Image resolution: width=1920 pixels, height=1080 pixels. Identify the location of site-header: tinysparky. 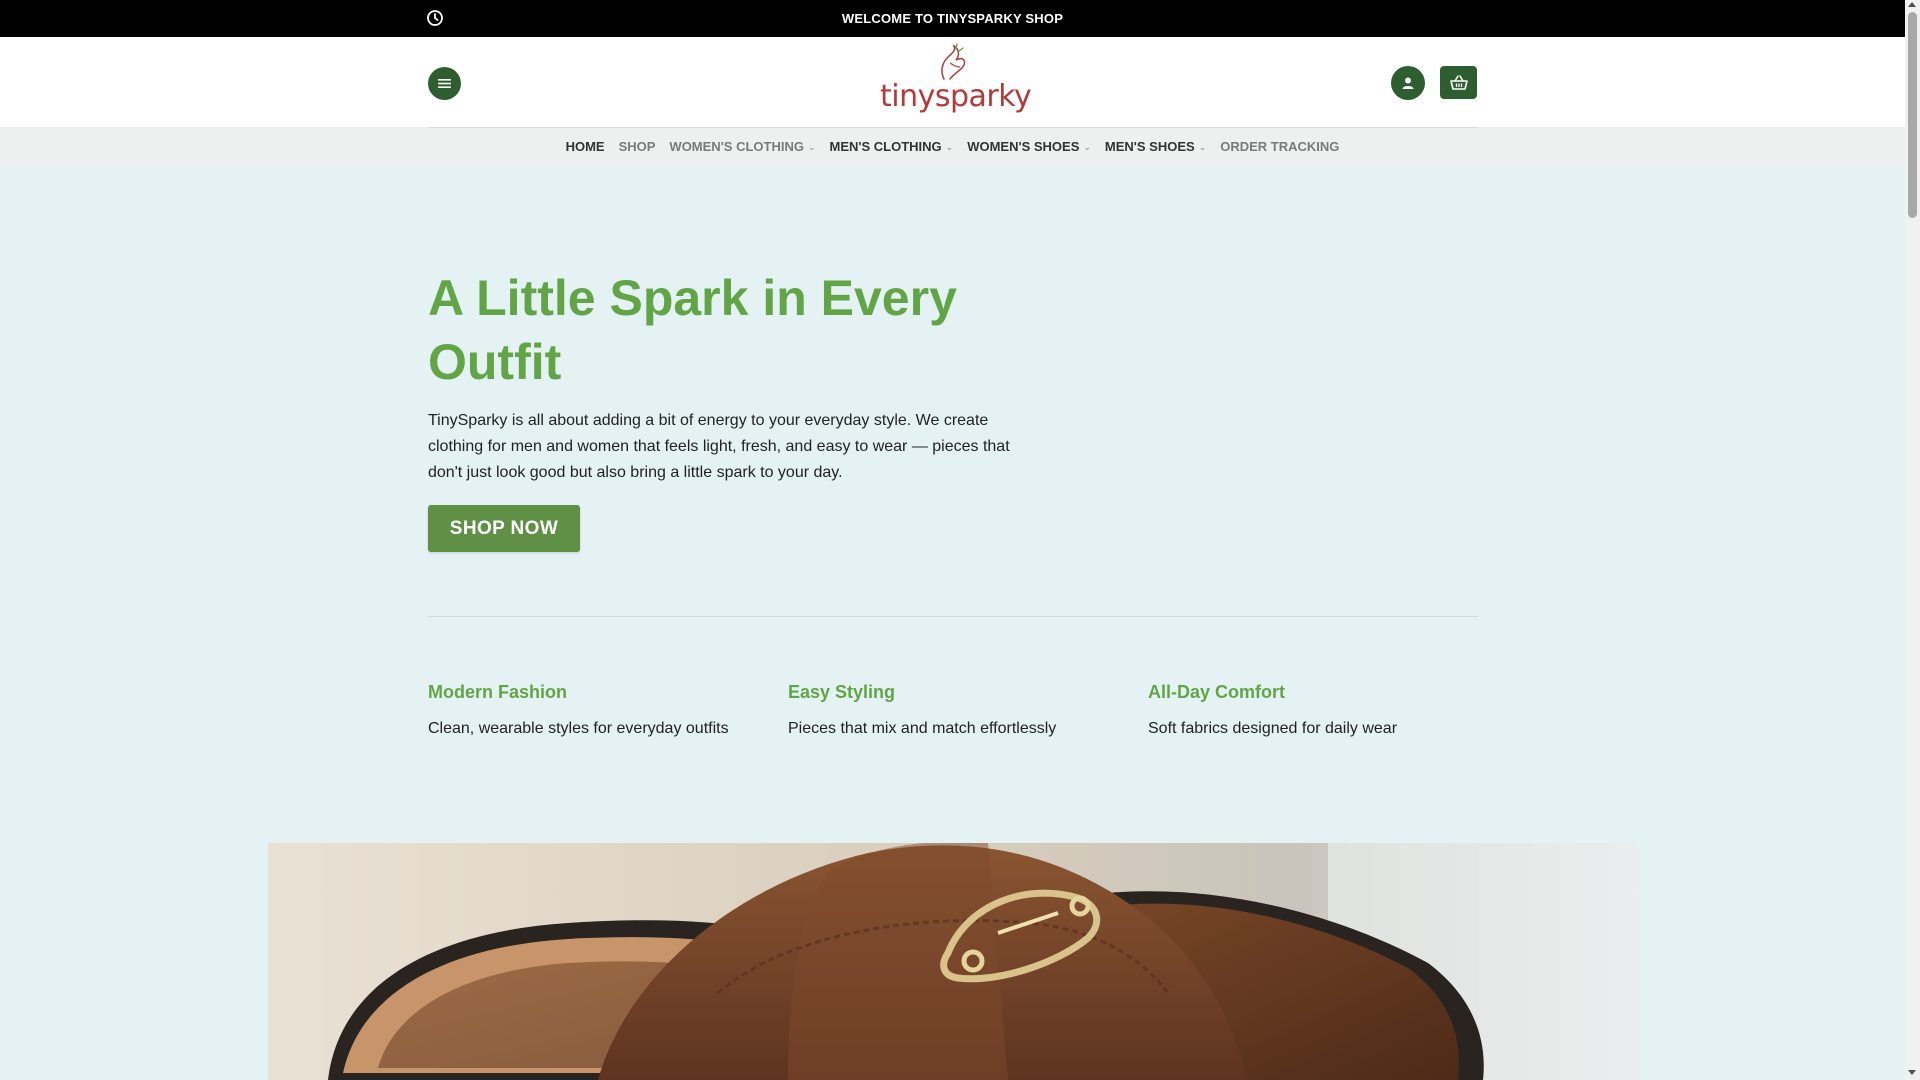
(952, 82).